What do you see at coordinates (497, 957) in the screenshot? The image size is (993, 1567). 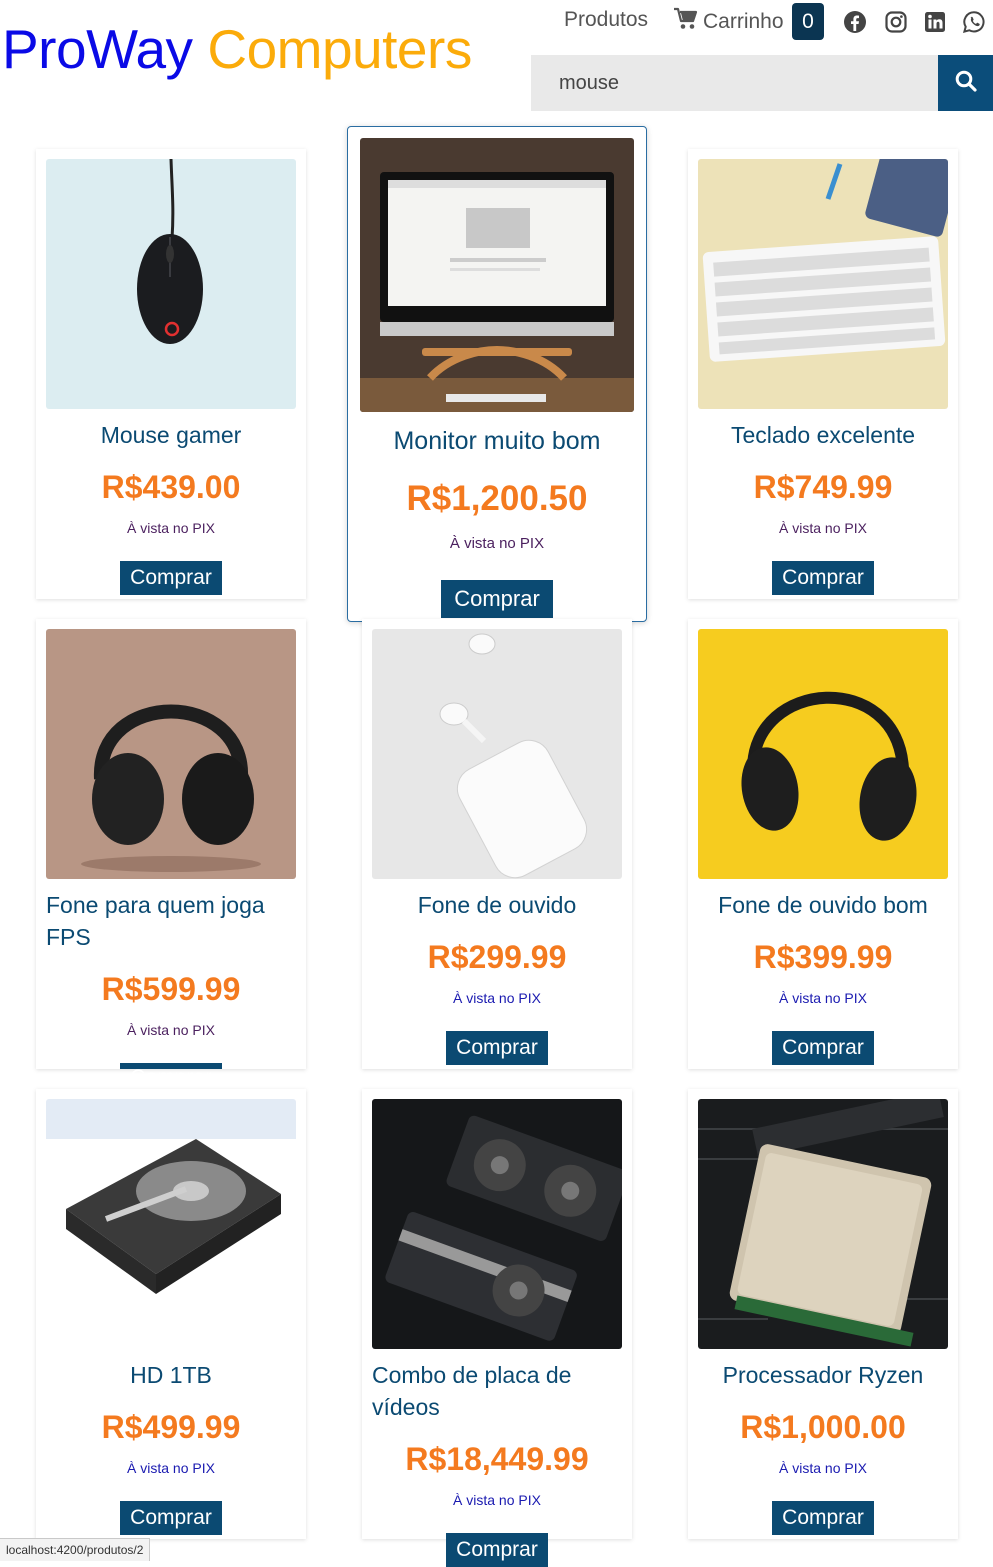 I see `product-price: R$299.99` at bounding box center [497, 957].